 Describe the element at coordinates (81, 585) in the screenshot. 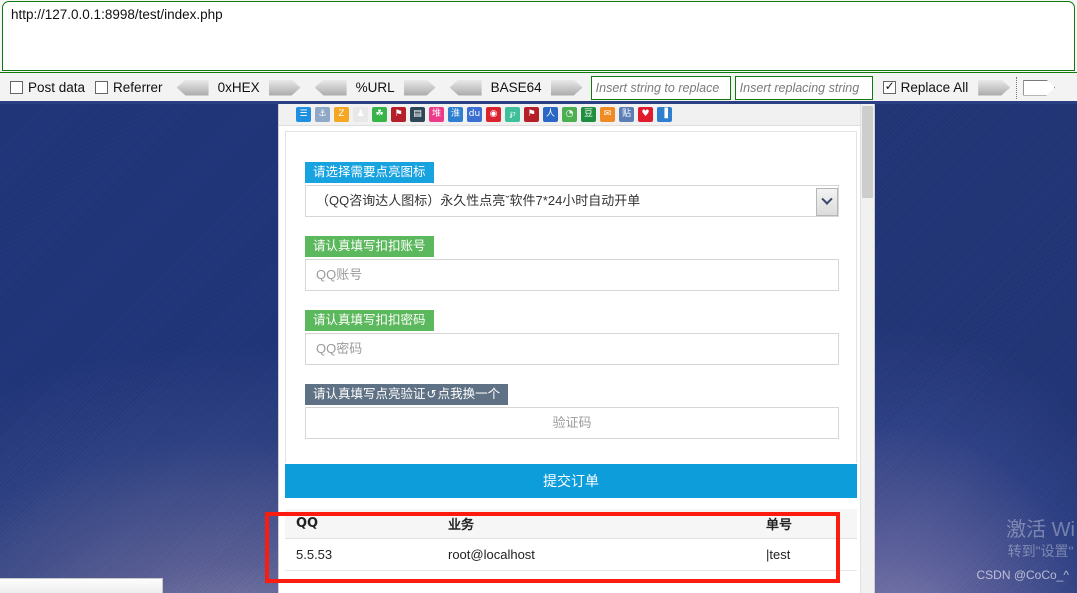

I see `background-window-edge` at that location.